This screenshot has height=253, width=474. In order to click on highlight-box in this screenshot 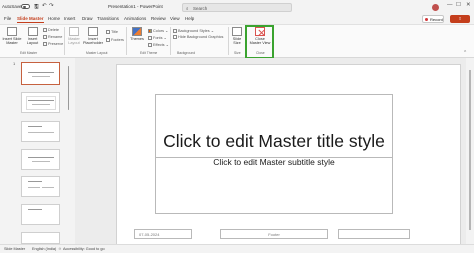, I will do `click(259, 42)`.